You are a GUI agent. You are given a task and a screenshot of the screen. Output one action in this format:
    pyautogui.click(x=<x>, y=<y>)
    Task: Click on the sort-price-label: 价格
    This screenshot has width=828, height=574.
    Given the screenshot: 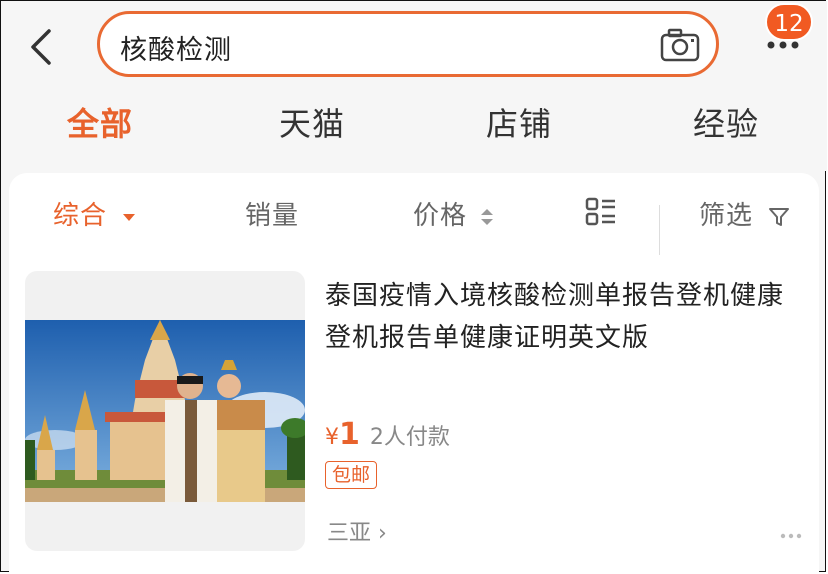 What is the action you would take?
    pyautogui.click(x=440, y=216)
    